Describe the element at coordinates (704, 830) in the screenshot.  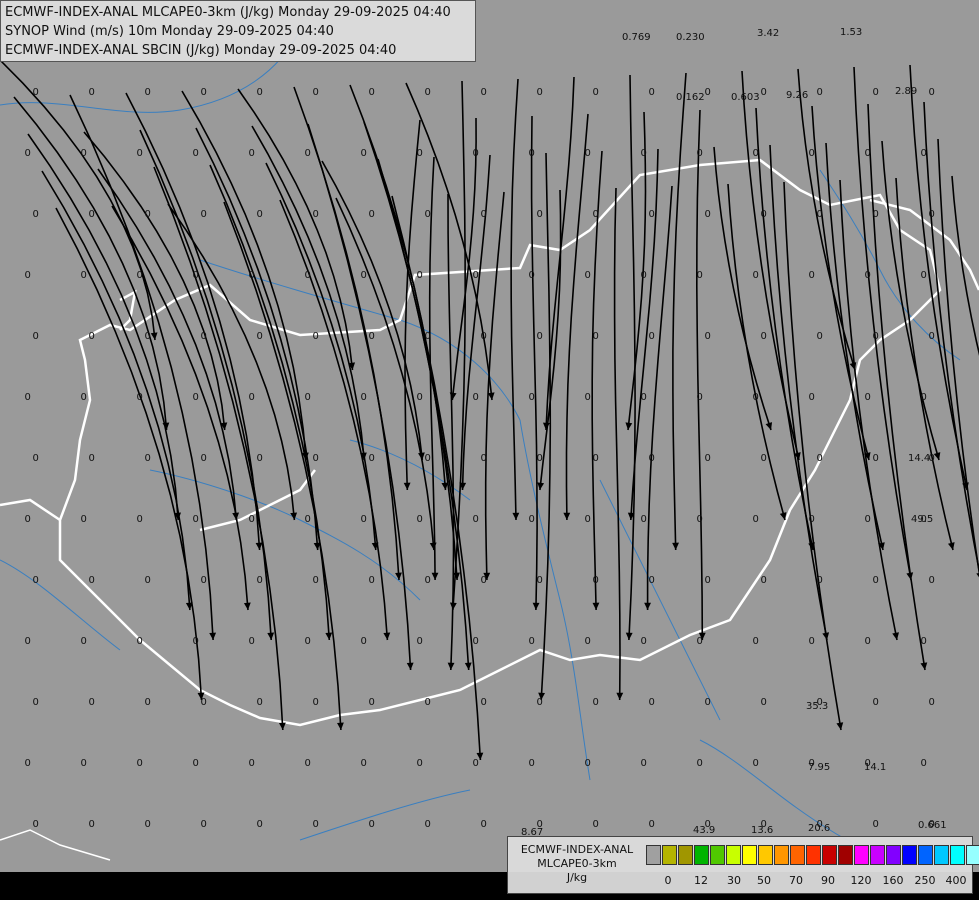
I see `value-label: 43.9` at that location.